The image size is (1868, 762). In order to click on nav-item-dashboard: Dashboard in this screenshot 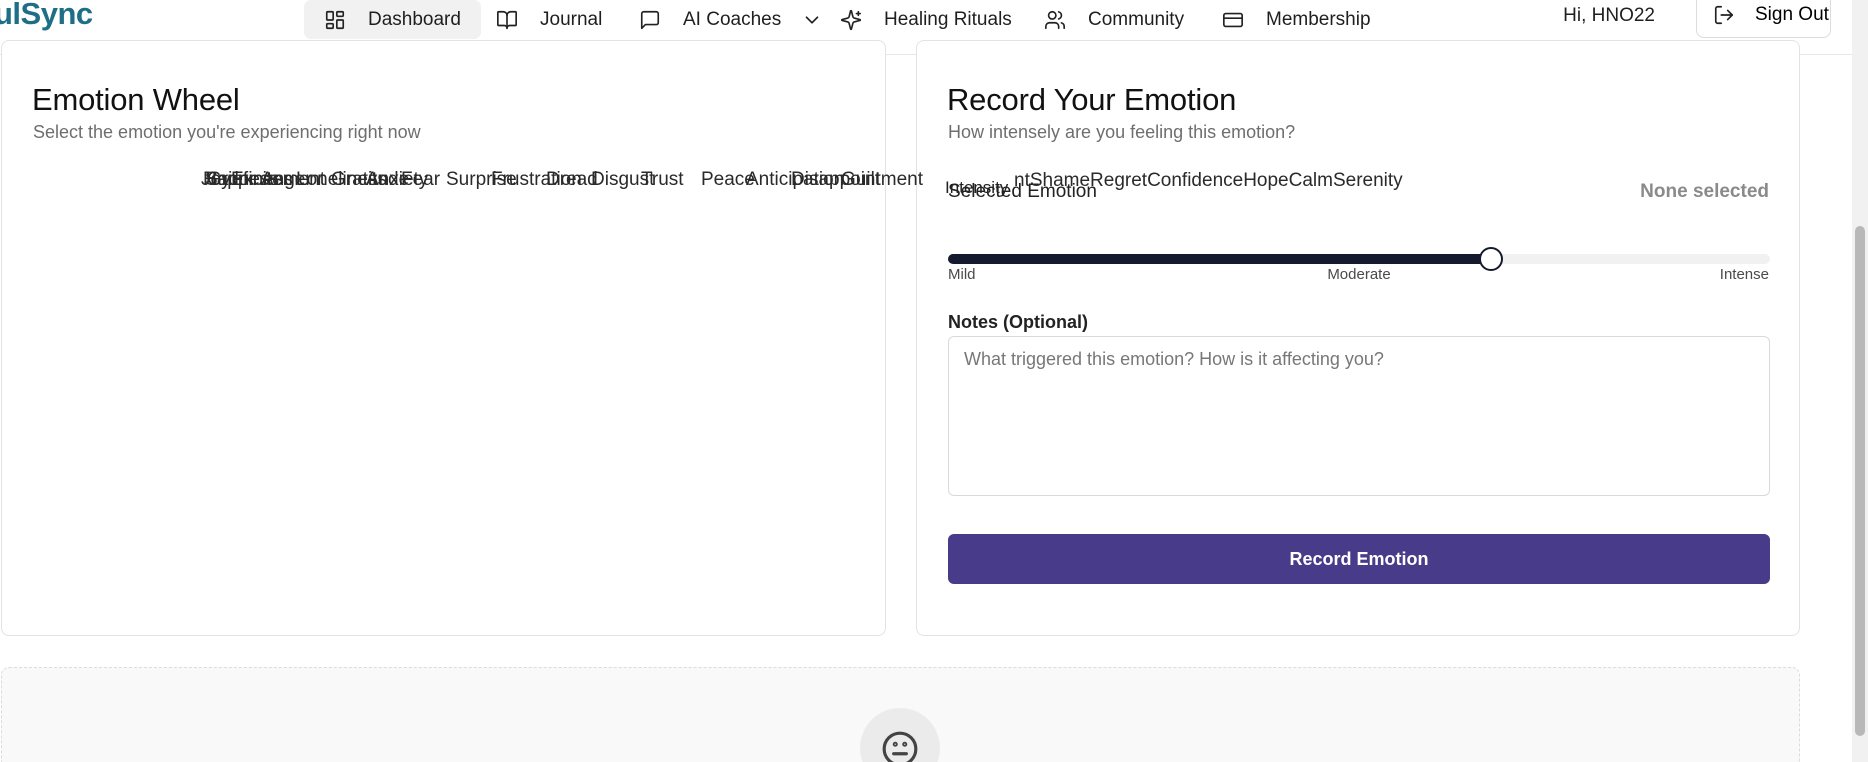, I will do `click(392, 19)`.